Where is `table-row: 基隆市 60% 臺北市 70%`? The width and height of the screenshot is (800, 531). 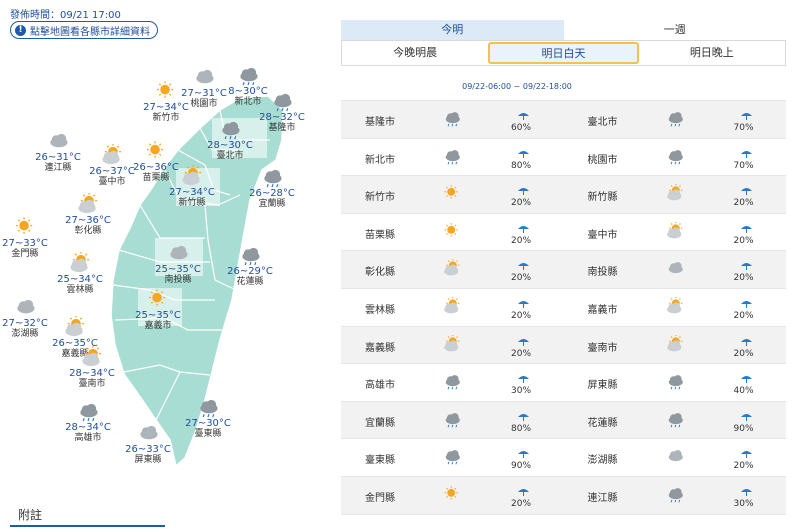
table-row: 基隆市 60% 臺北市 70% is located at coordinates (563, 120).